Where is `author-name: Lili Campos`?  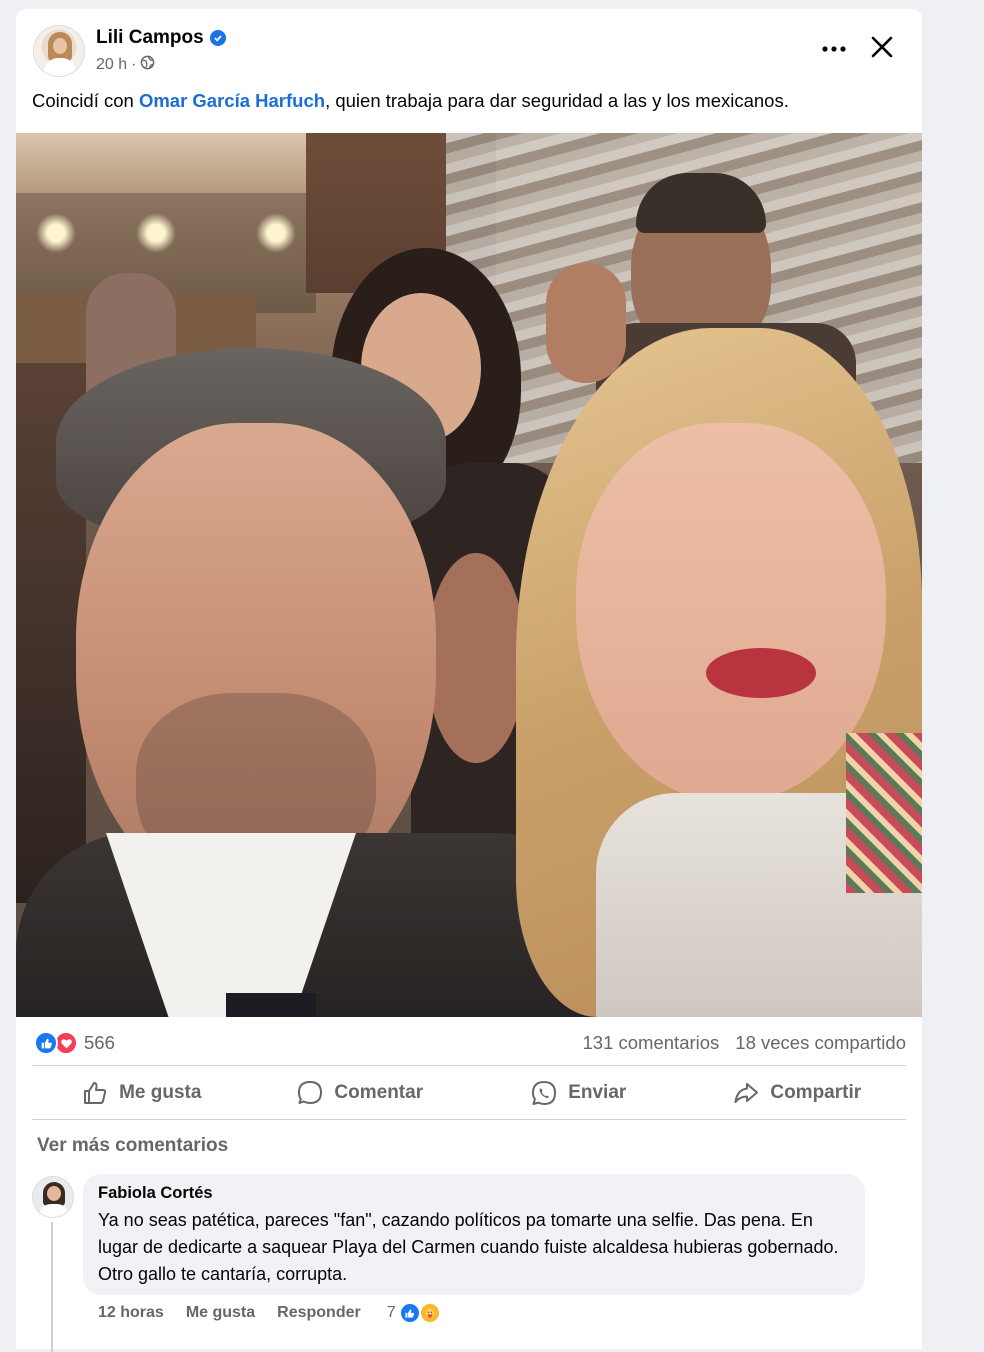
author-name: Lili Campos is located at coordinates (150, 38).